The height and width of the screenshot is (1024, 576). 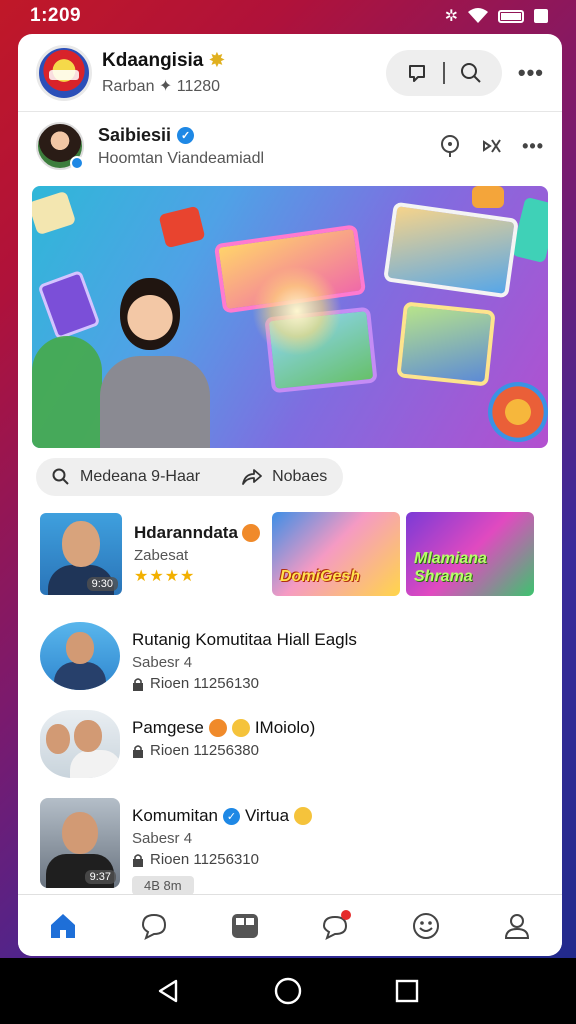 I want to click on mute-icon, so click(x=492, y=146).